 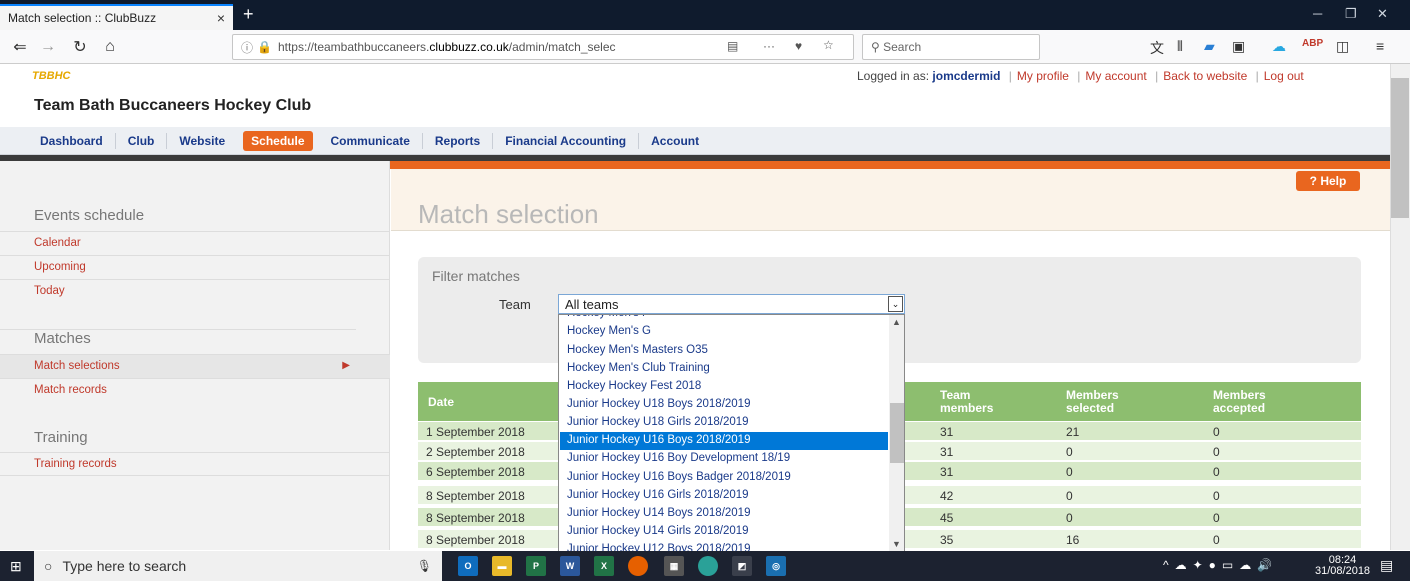 I want to click on translate-icon: 文, so click(x=1157, y=48).